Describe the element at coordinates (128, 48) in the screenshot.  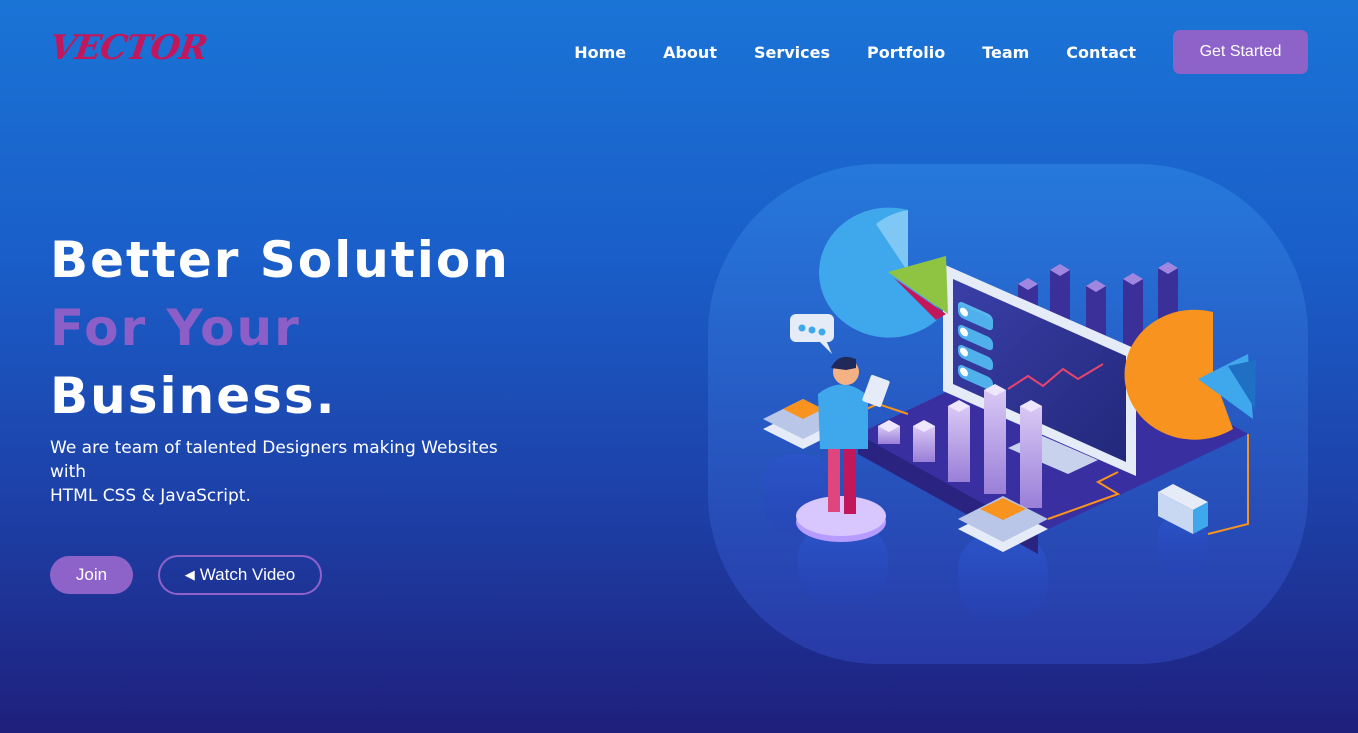
I see `brand-logo: VECTOR` at that location.